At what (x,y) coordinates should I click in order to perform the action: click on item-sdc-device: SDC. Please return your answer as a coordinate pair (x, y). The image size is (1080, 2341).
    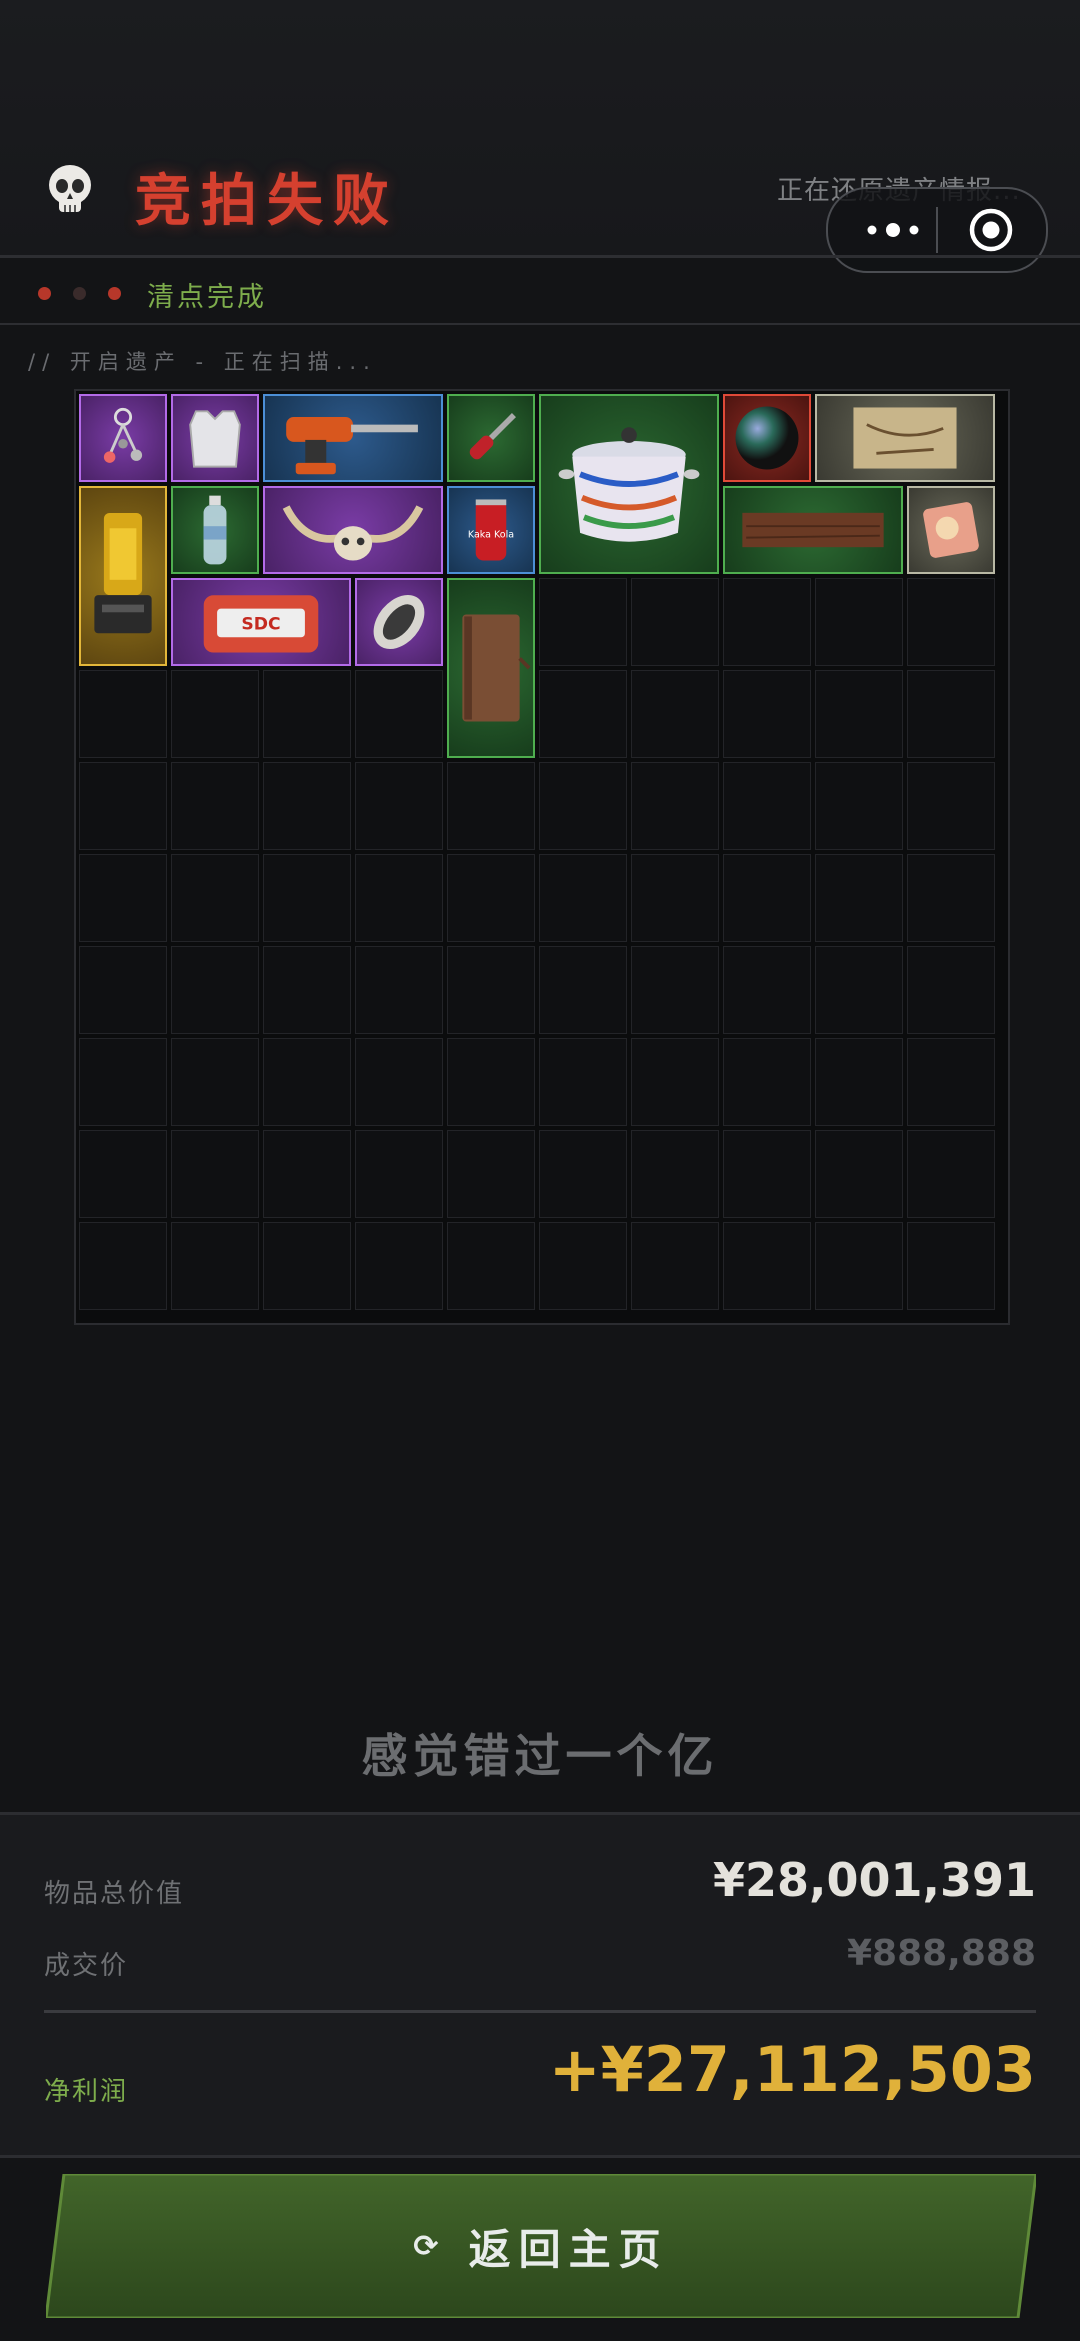
    Looking at the image, I should click on (261, 622).